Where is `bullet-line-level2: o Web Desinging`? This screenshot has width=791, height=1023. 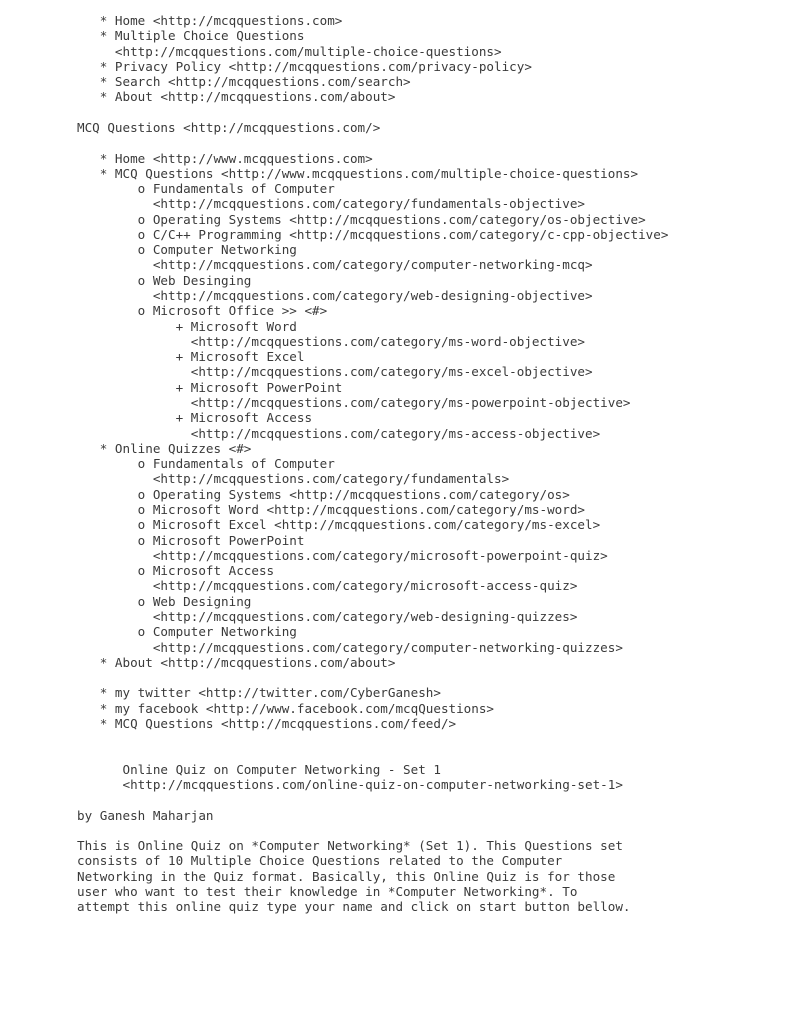
bullet-line-level2: o Web Desinging is located at coordinates (434, 280).